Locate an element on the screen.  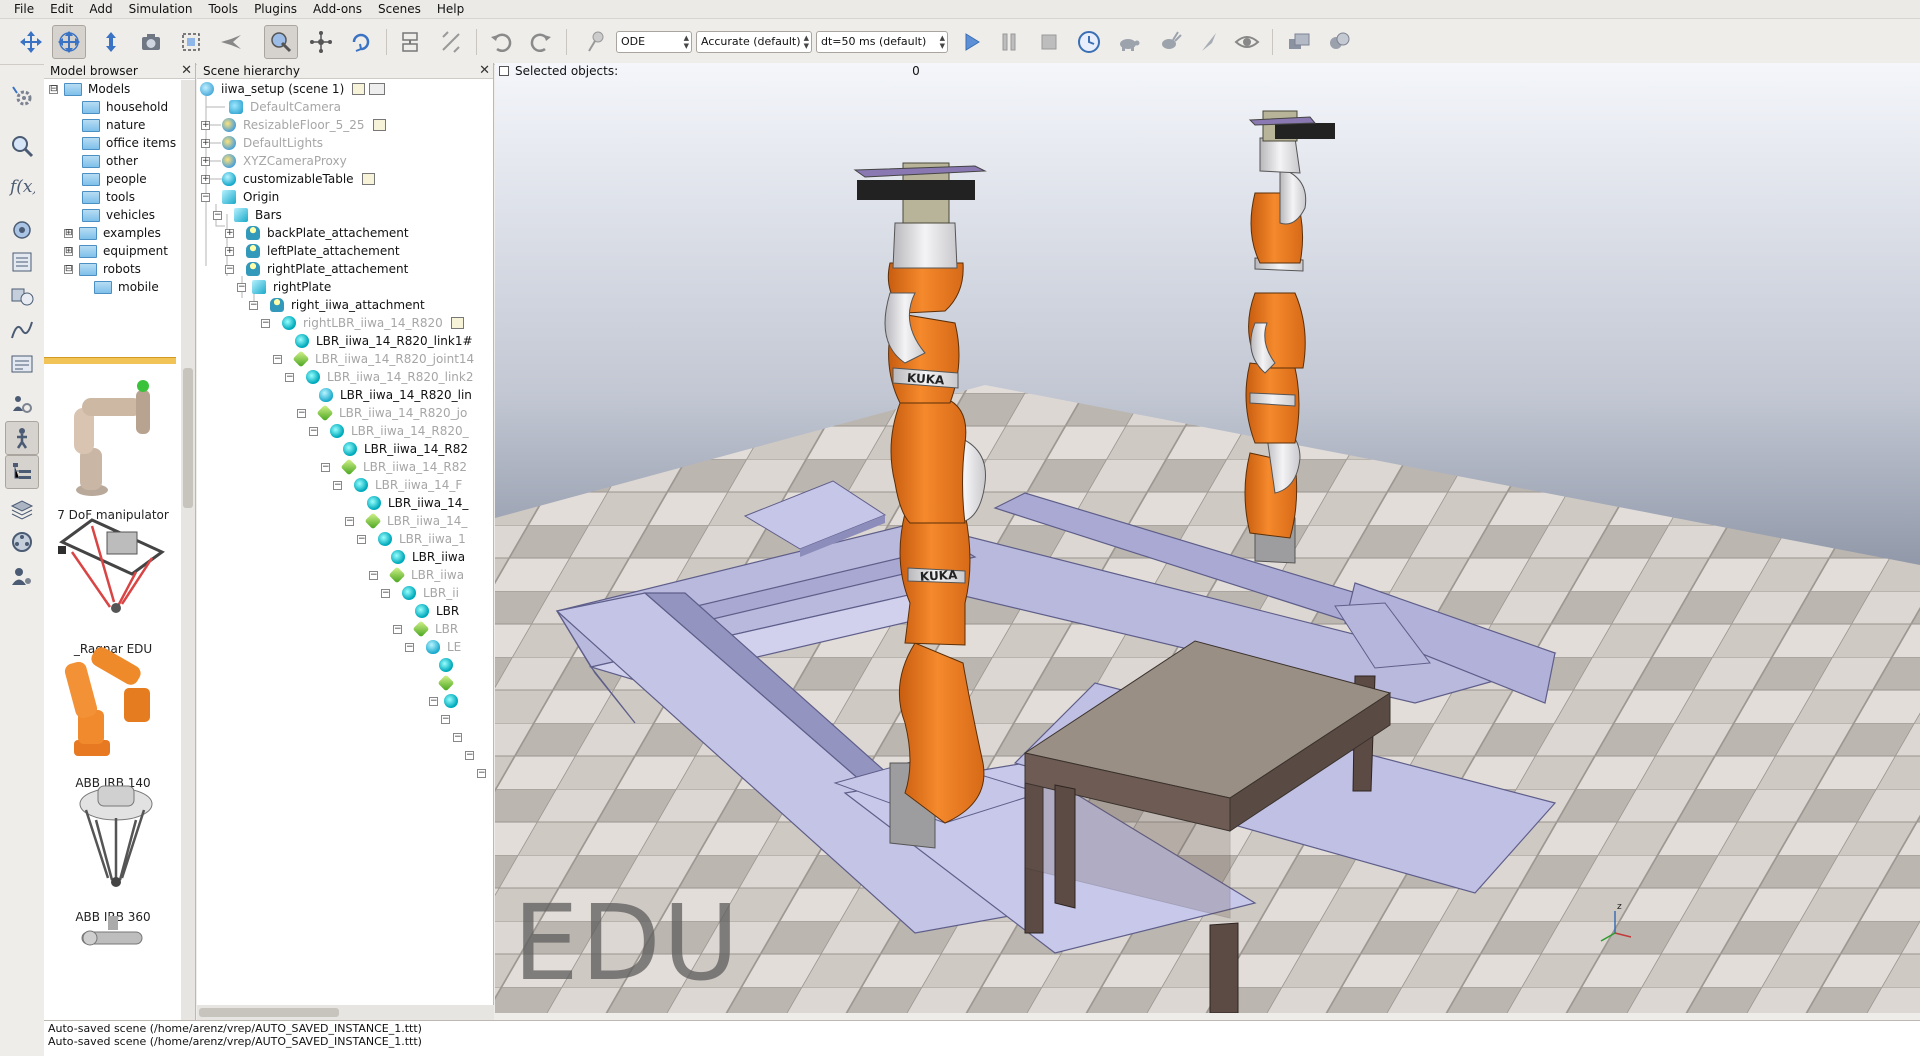
scene-node: LBR_iiwa_14_R82 is located at coordinates (405, 449).